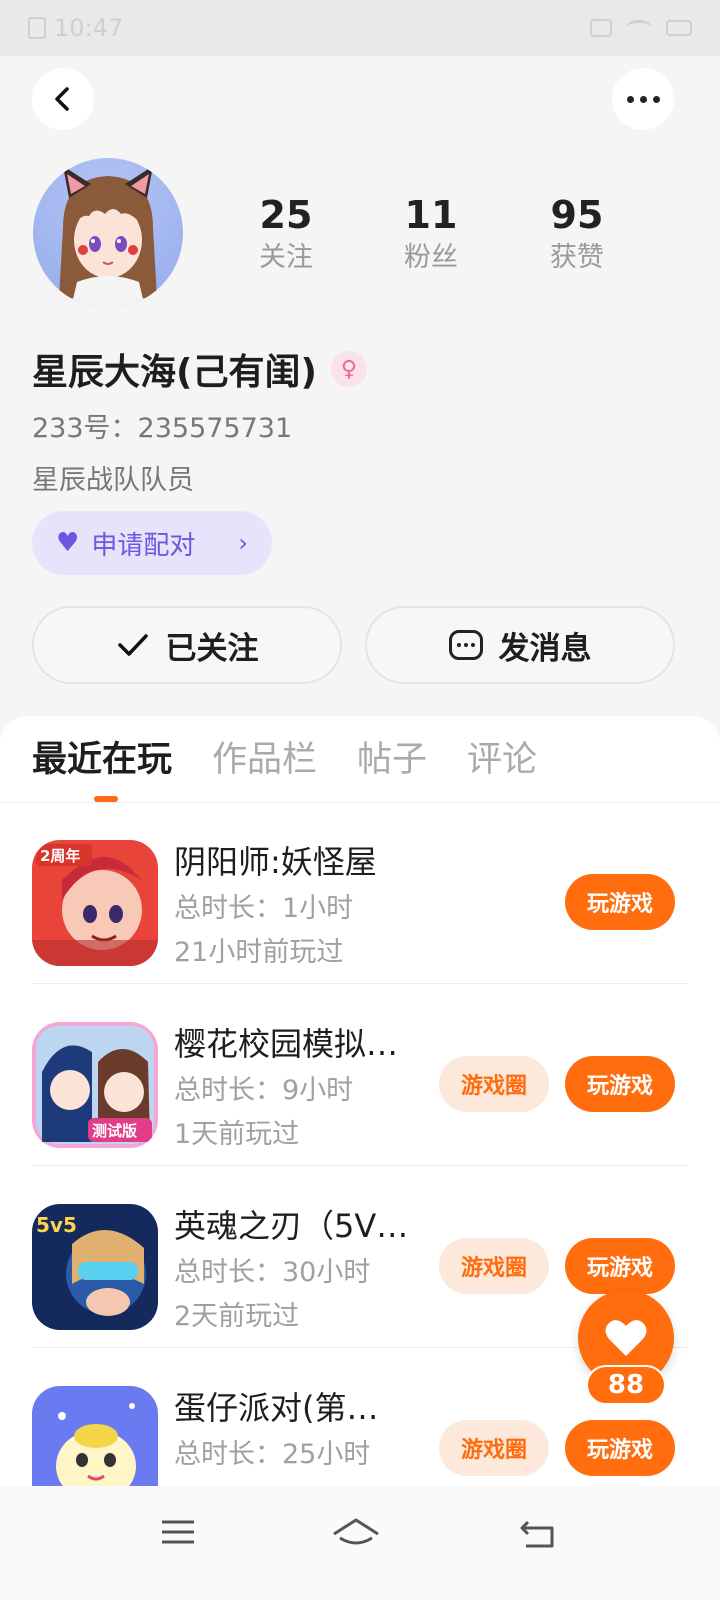 This screenshot has width=720, height=1600. What do you see at coordinates (237, 1134) in the screenshot?
I see `game-last-played: 1天前玩过` at bounding box center [237, 1134].